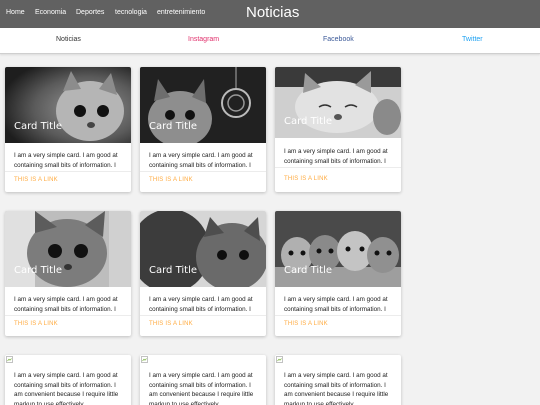  What do you see at coordinates (338, 39) in the screenshot?
I see `tab-facebook: Facebook` at bounding box center [338, 39].